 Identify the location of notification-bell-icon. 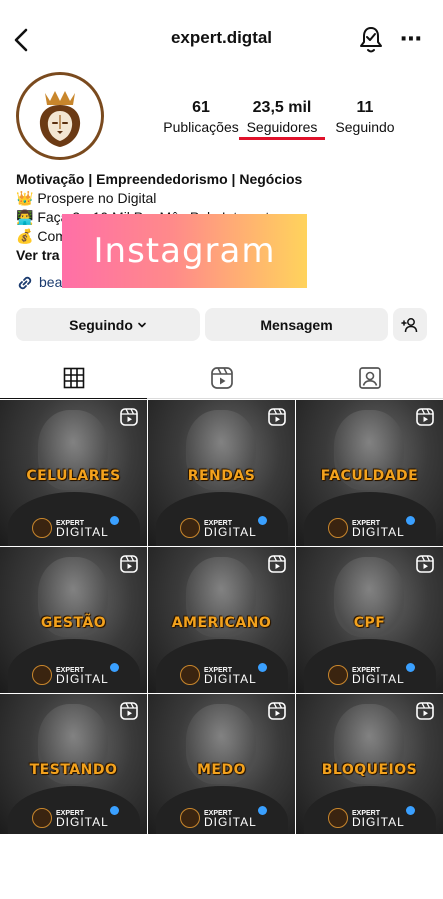
(371, 40).